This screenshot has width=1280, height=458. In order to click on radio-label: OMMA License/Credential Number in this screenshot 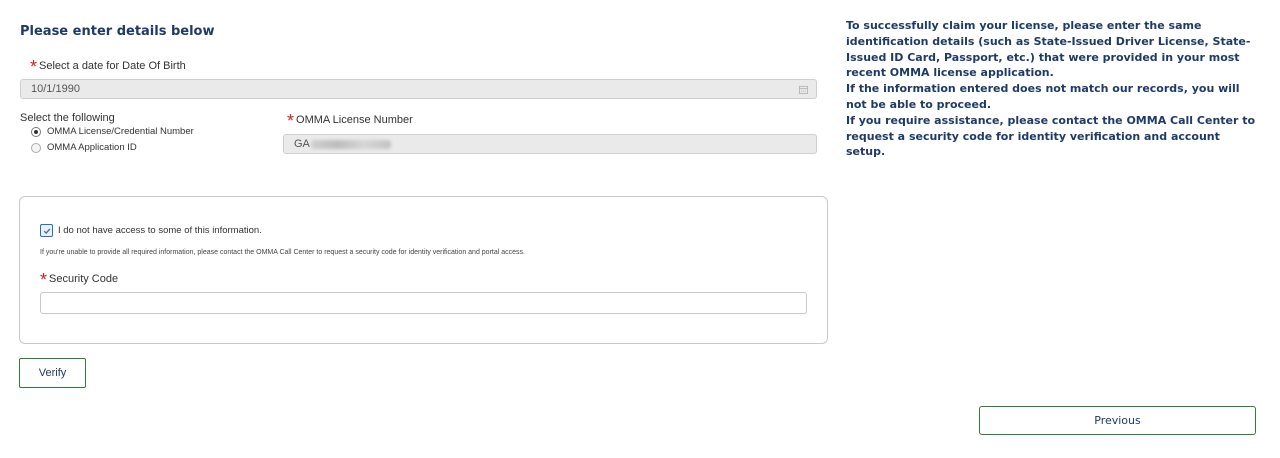, I will do `click(120, 131)`.